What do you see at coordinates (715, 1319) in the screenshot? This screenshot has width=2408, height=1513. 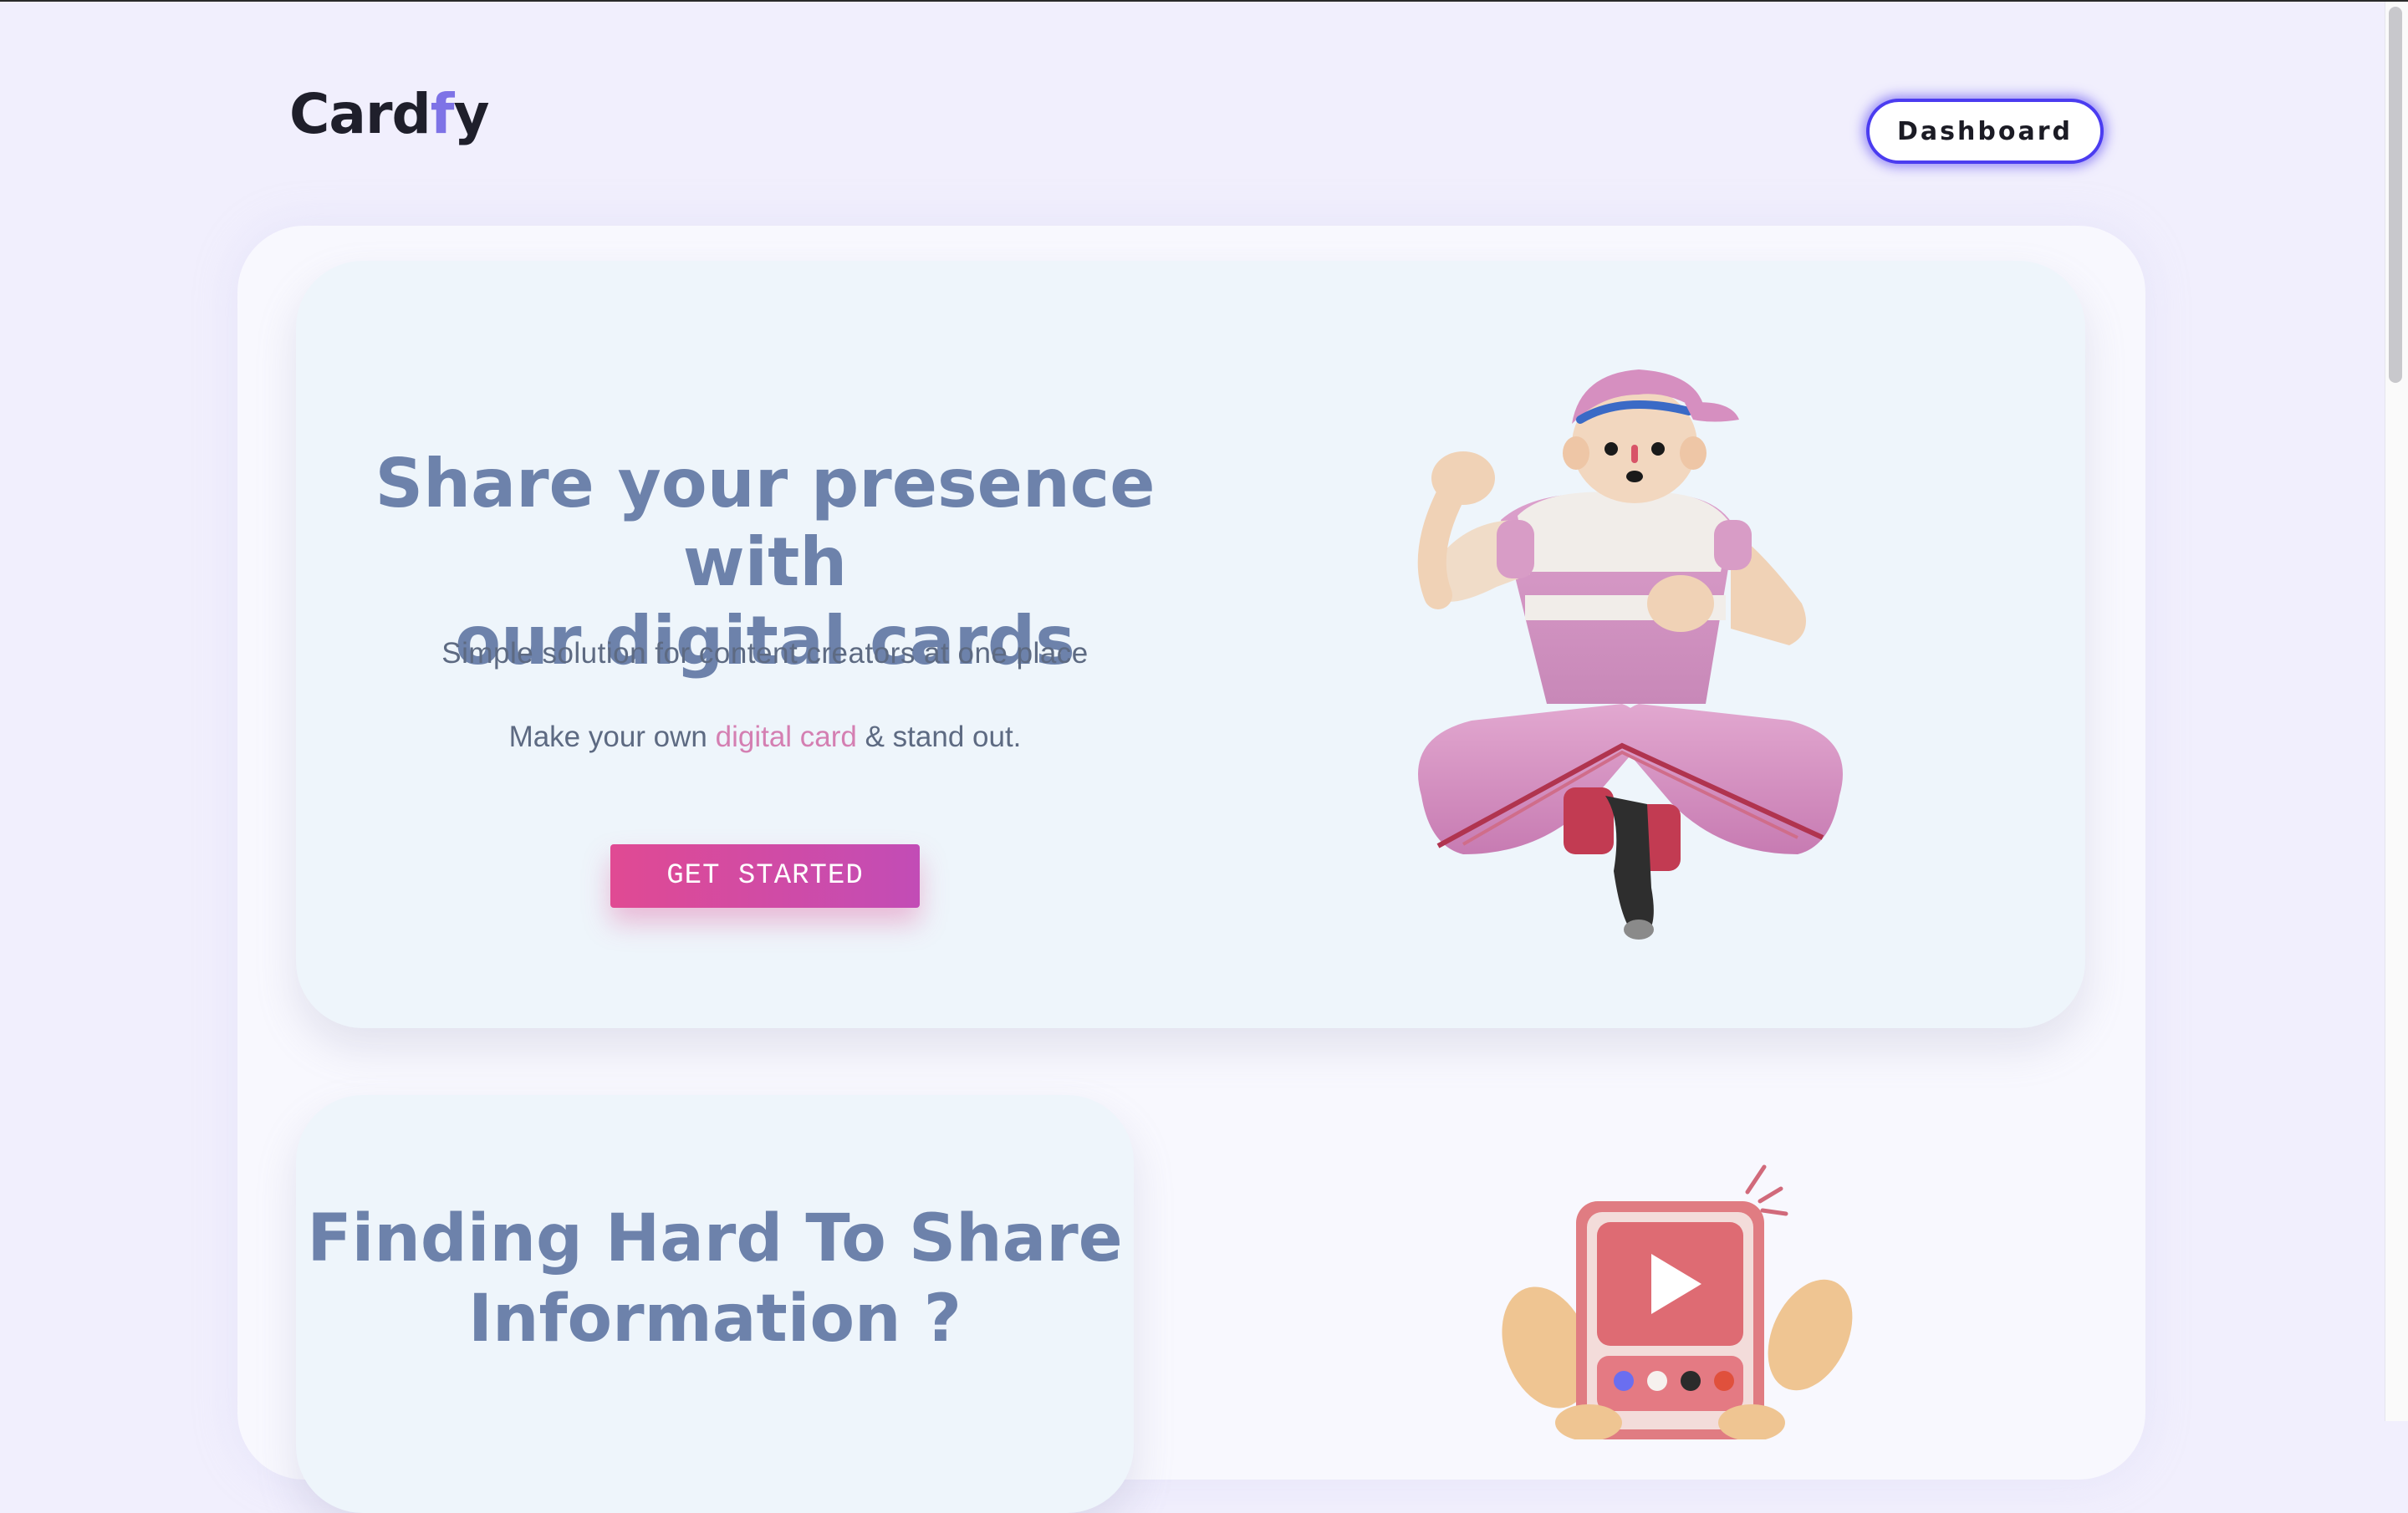 I see `problem-title-line2: Information ?` at bounding box center [715, 1319].